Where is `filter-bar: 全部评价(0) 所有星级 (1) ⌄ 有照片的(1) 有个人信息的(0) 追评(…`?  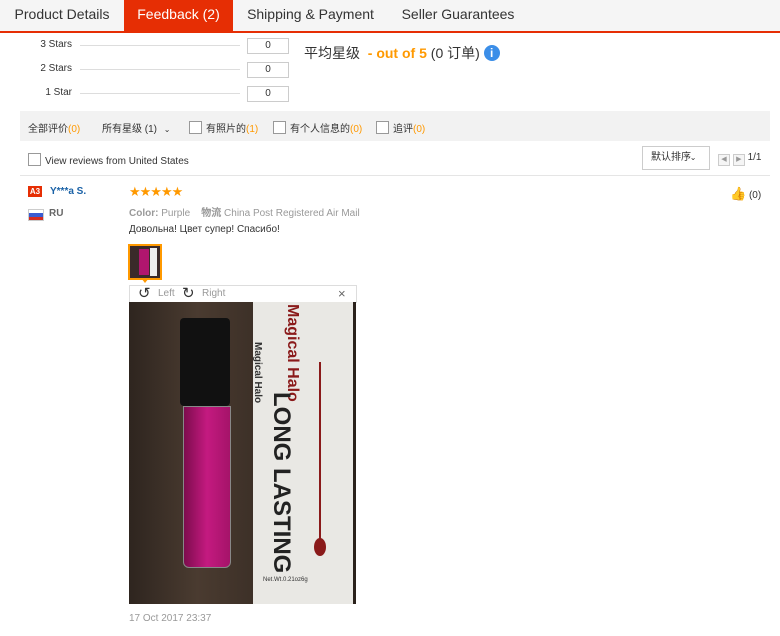
filter-bar: 全部评价(0) 所有星级 (1) ⌄ 有照片的(1) 有个人信息的(0) 追评(… is located at coordinates (395, 126).